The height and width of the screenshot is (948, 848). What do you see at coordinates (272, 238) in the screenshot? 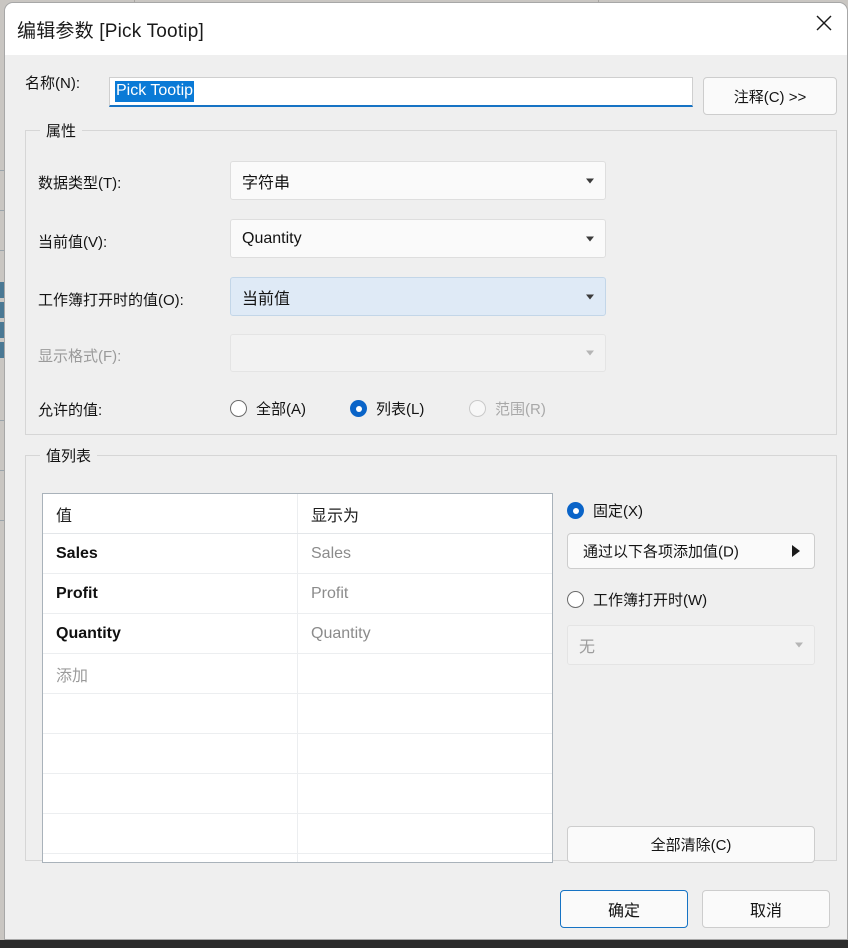
I see `current-value-value: Quantity` at bounding box center [272, 238].